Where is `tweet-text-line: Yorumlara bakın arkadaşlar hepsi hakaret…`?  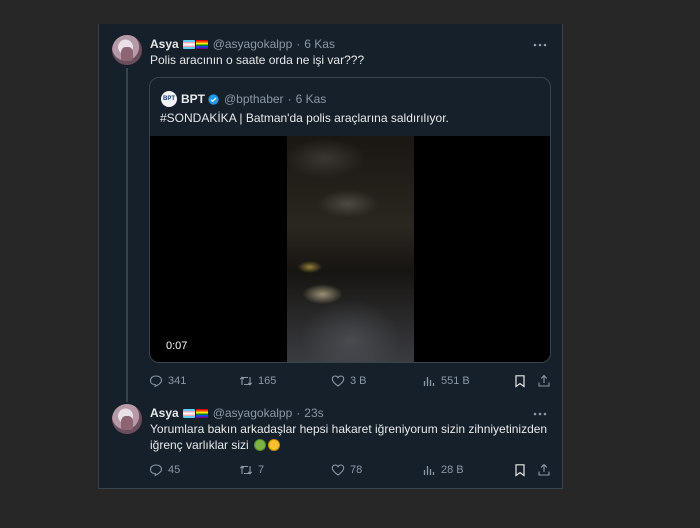
tweet-text-line: Yorumlara bakın arkadaşlar hepsi hakaret… is located at coordinates (349, 429).